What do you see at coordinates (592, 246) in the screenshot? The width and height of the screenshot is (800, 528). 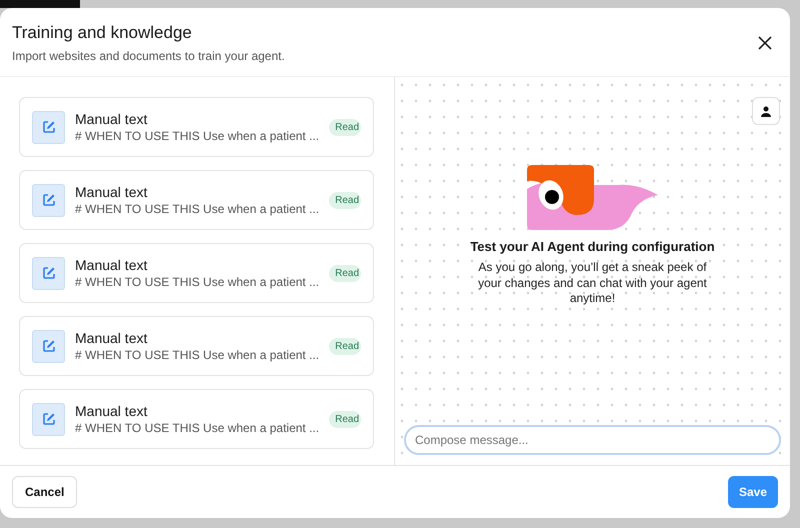 I see `preview-heading: Test your AI Agent during configuration` at bounding box center [592, 246].